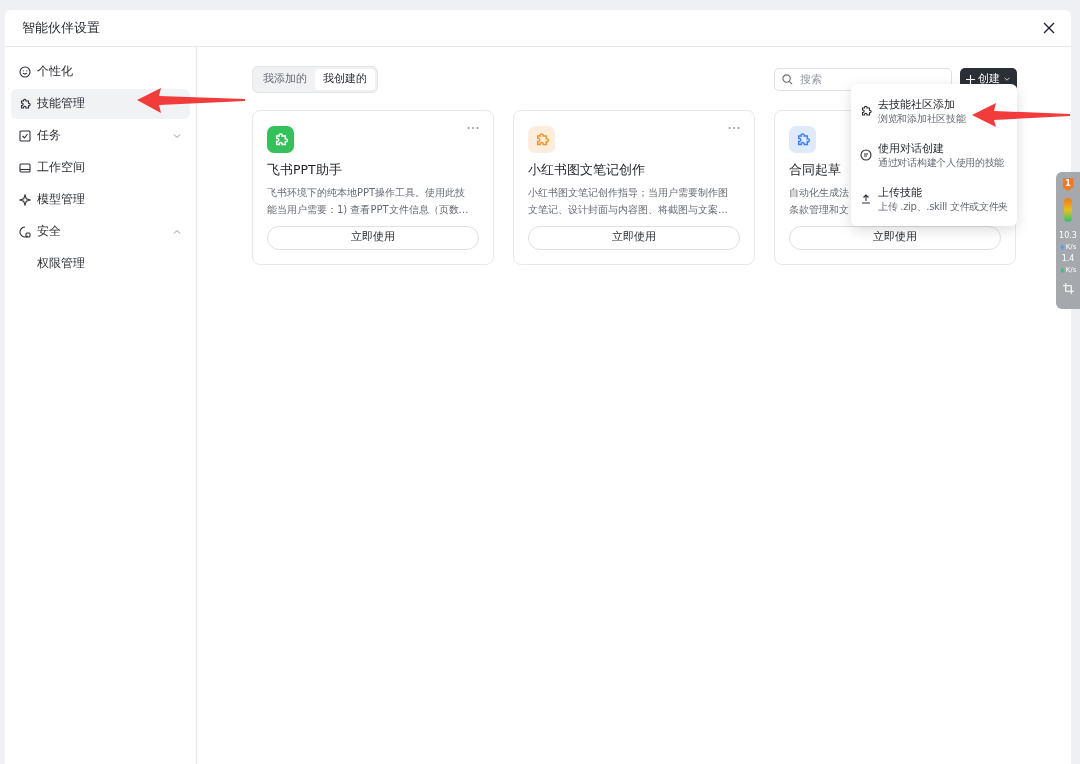 The width and height of the screenshot is (1080, 764). I want to click on sidebar-label: 安全, so click(49, 232).